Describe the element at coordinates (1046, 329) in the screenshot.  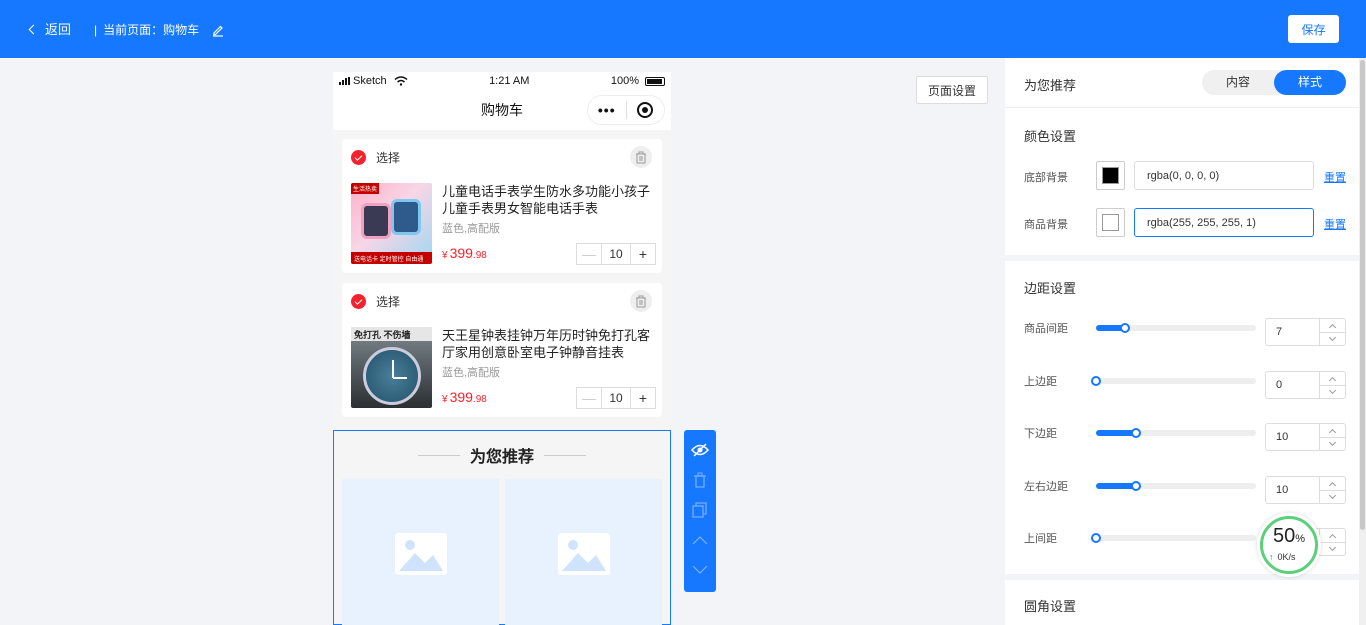
I see `margin-row-label: 商品间距` at that location.